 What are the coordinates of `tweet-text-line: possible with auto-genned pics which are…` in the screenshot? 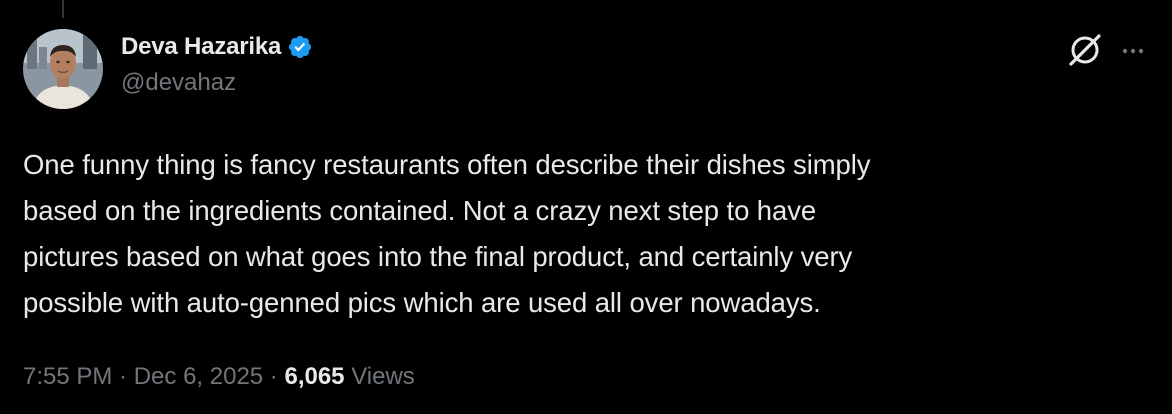 It's located at (422, 302).